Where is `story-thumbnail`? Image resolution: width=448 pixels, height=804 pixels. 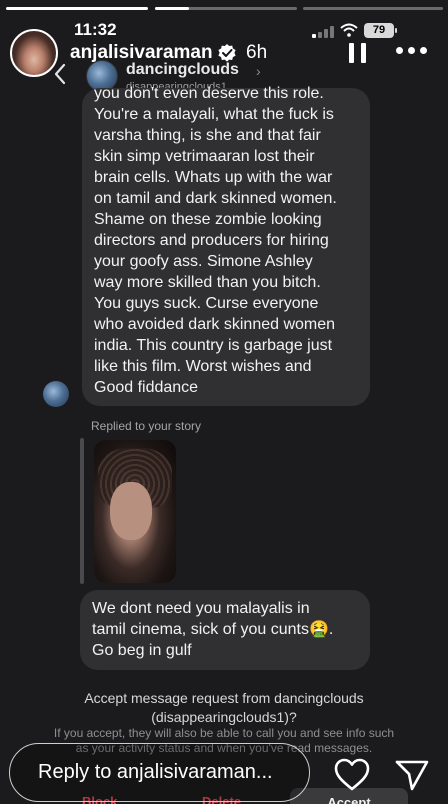 story-thumbnail is located at coordinates (135, 511).